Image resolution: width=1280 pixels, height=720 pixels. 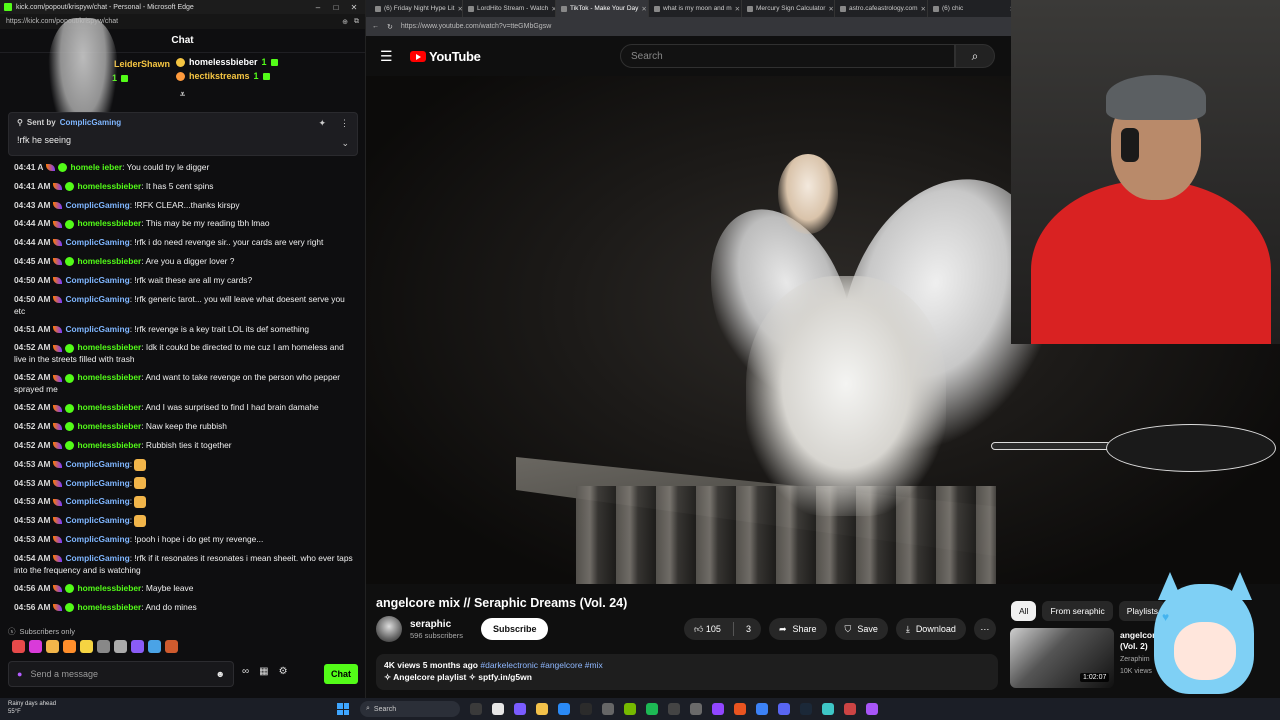 I want to click on unpin-icon: ✦, so click(x=322, y=123).